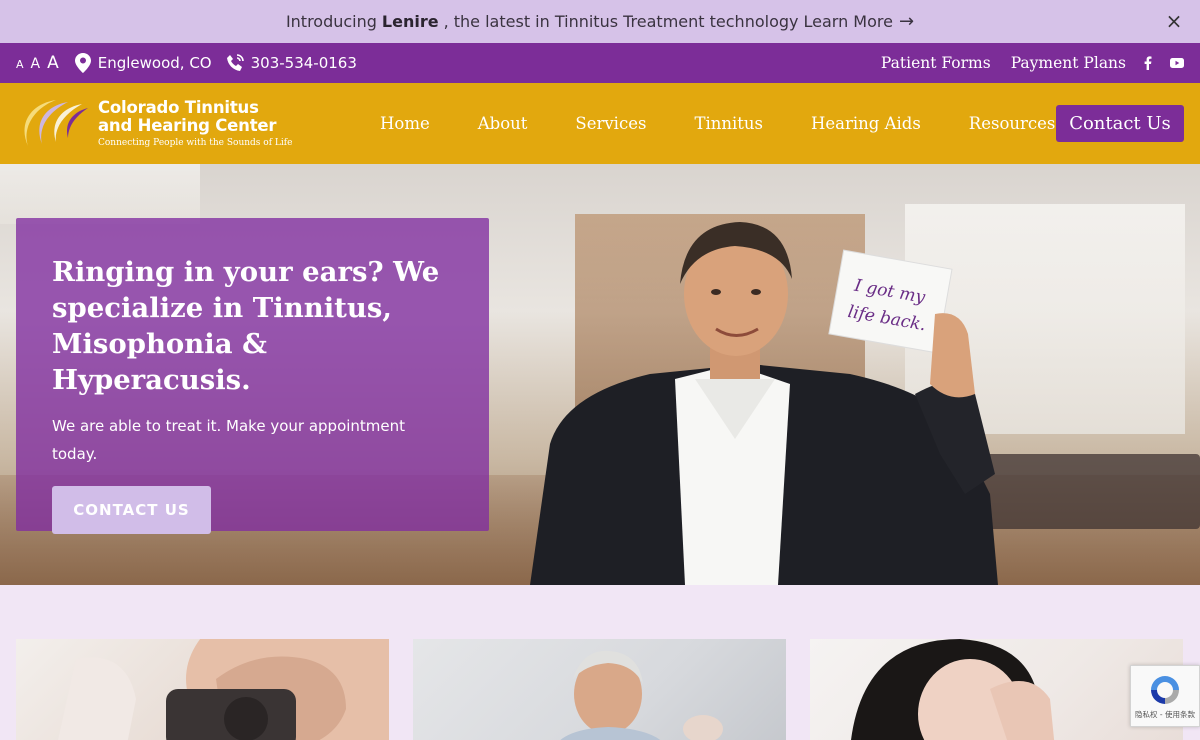 This screenshot has height=740, width=1200. Describe the element at coordinates (906, 21) in the screenshot. I see `arrow-right-icon: →` at that location.